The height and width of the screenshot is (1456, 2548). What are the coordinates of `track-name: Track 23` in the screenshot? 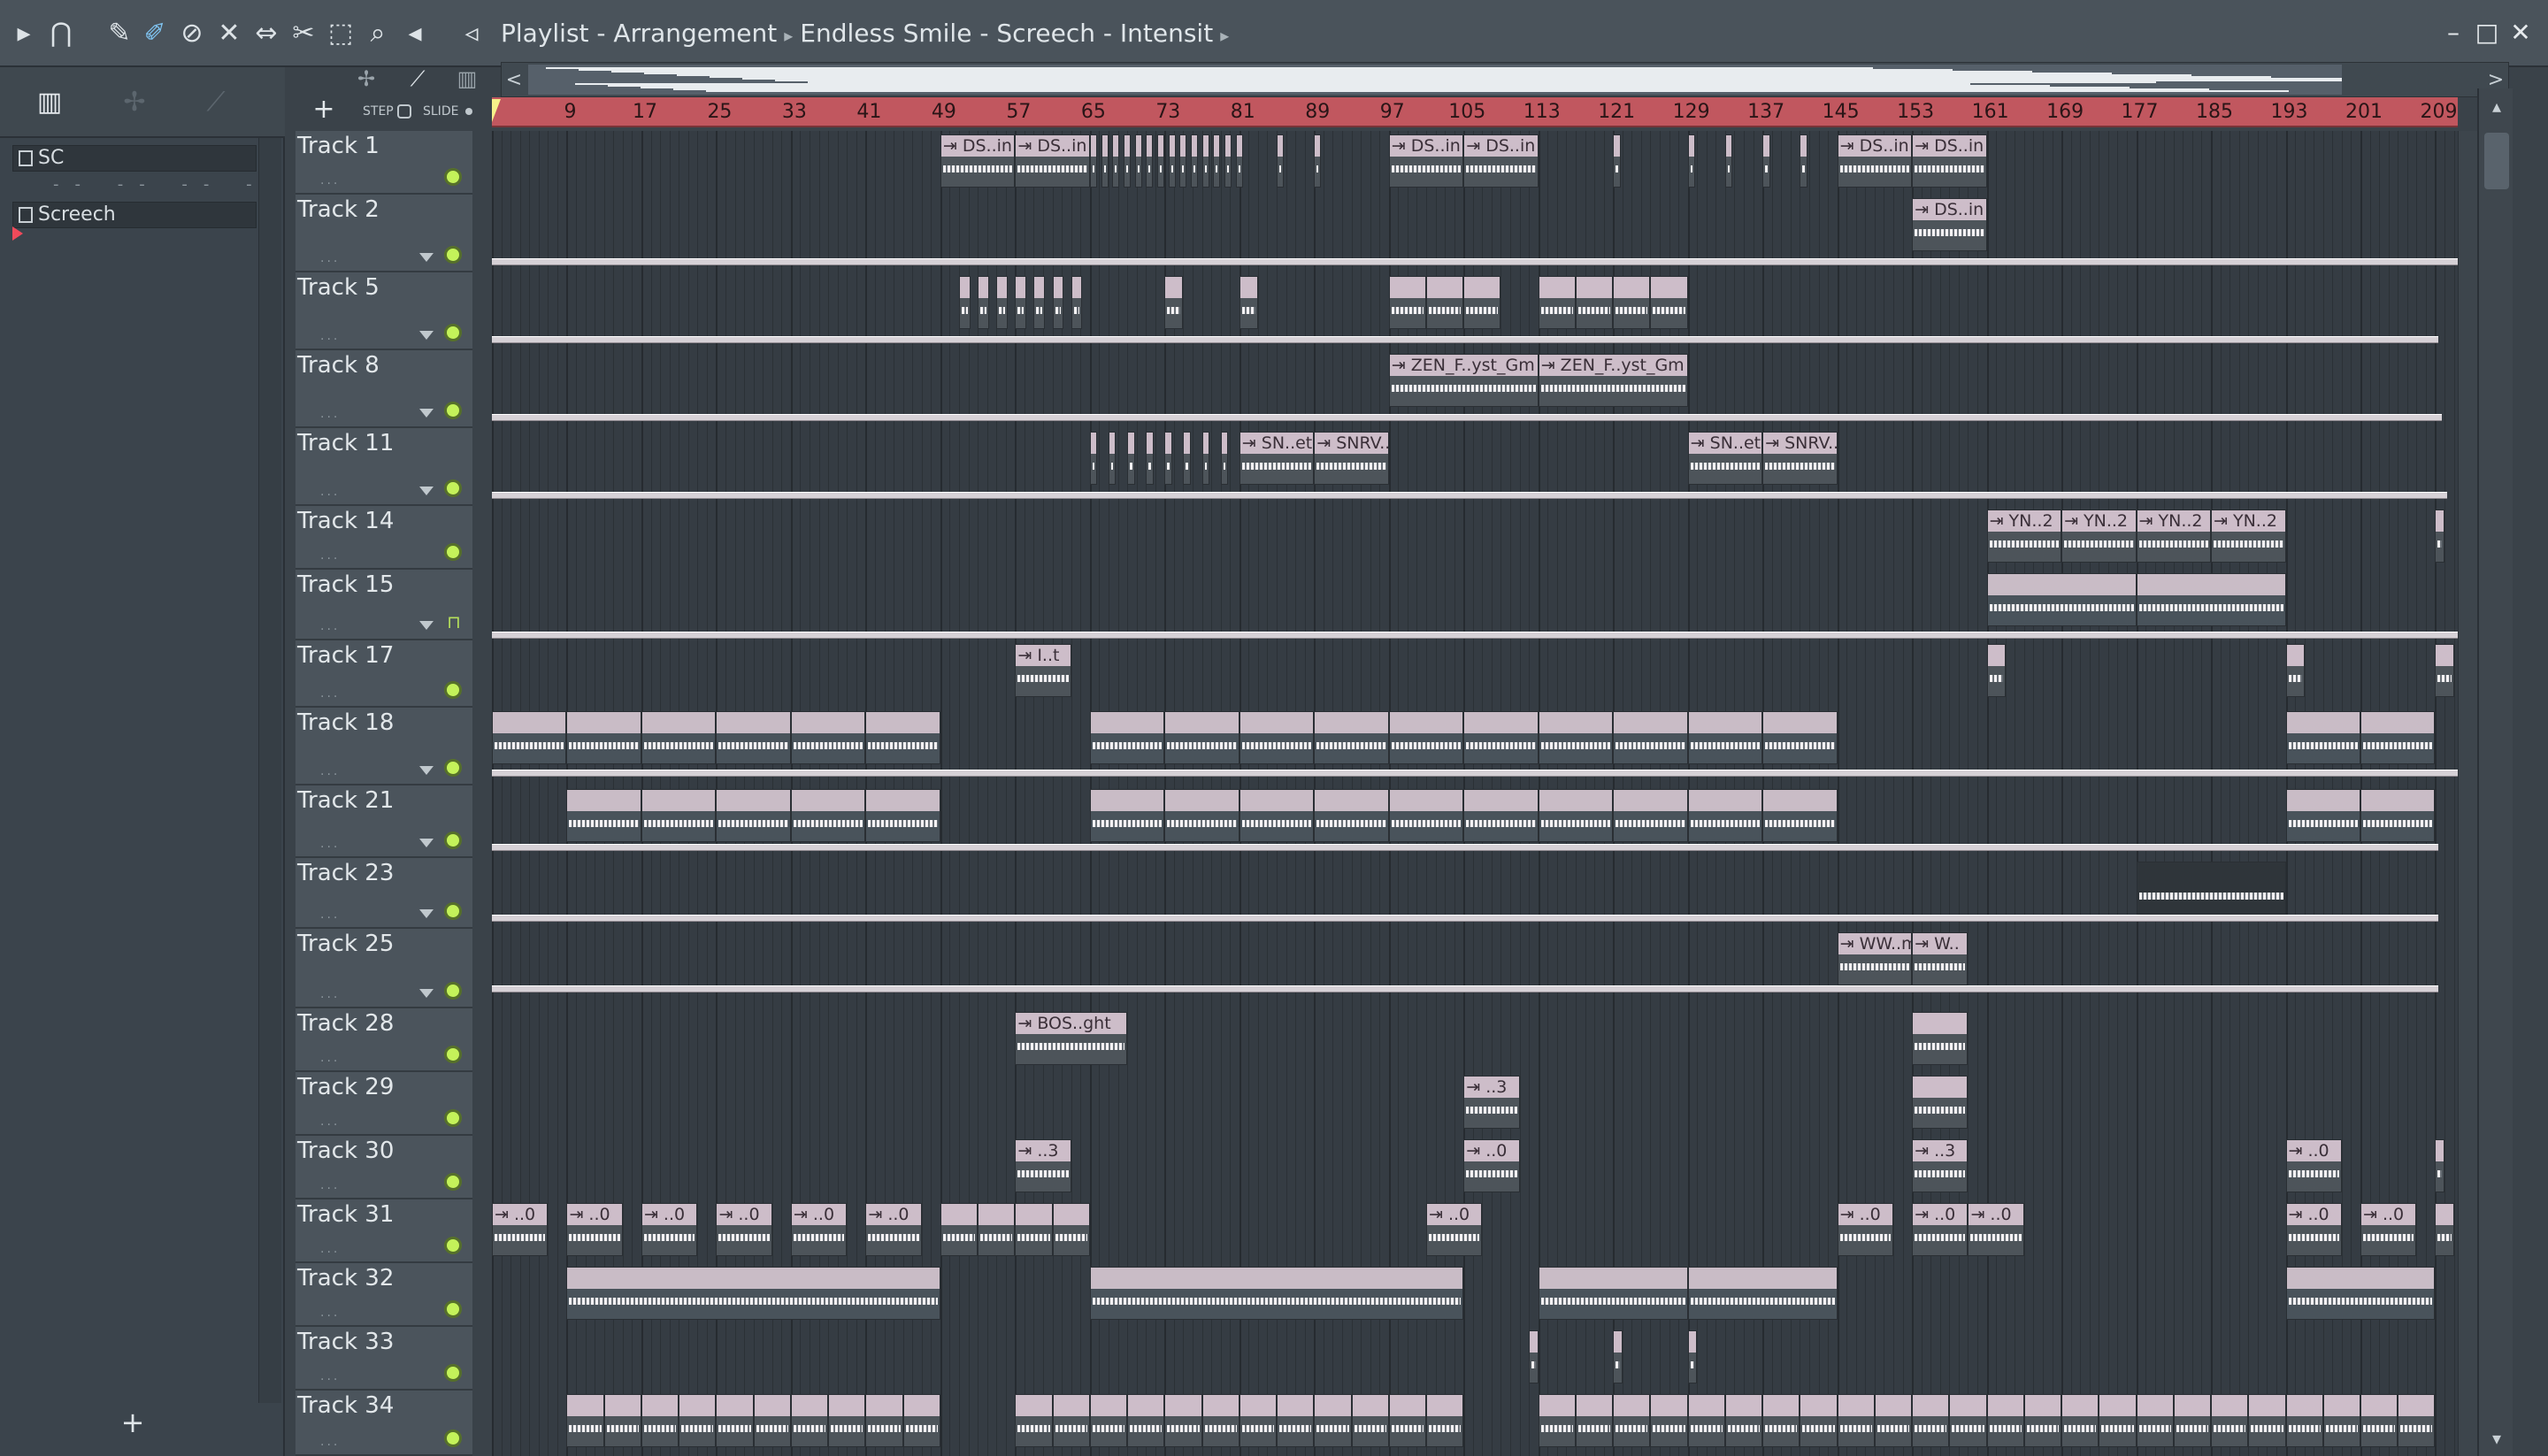 It's located at (345, 873).